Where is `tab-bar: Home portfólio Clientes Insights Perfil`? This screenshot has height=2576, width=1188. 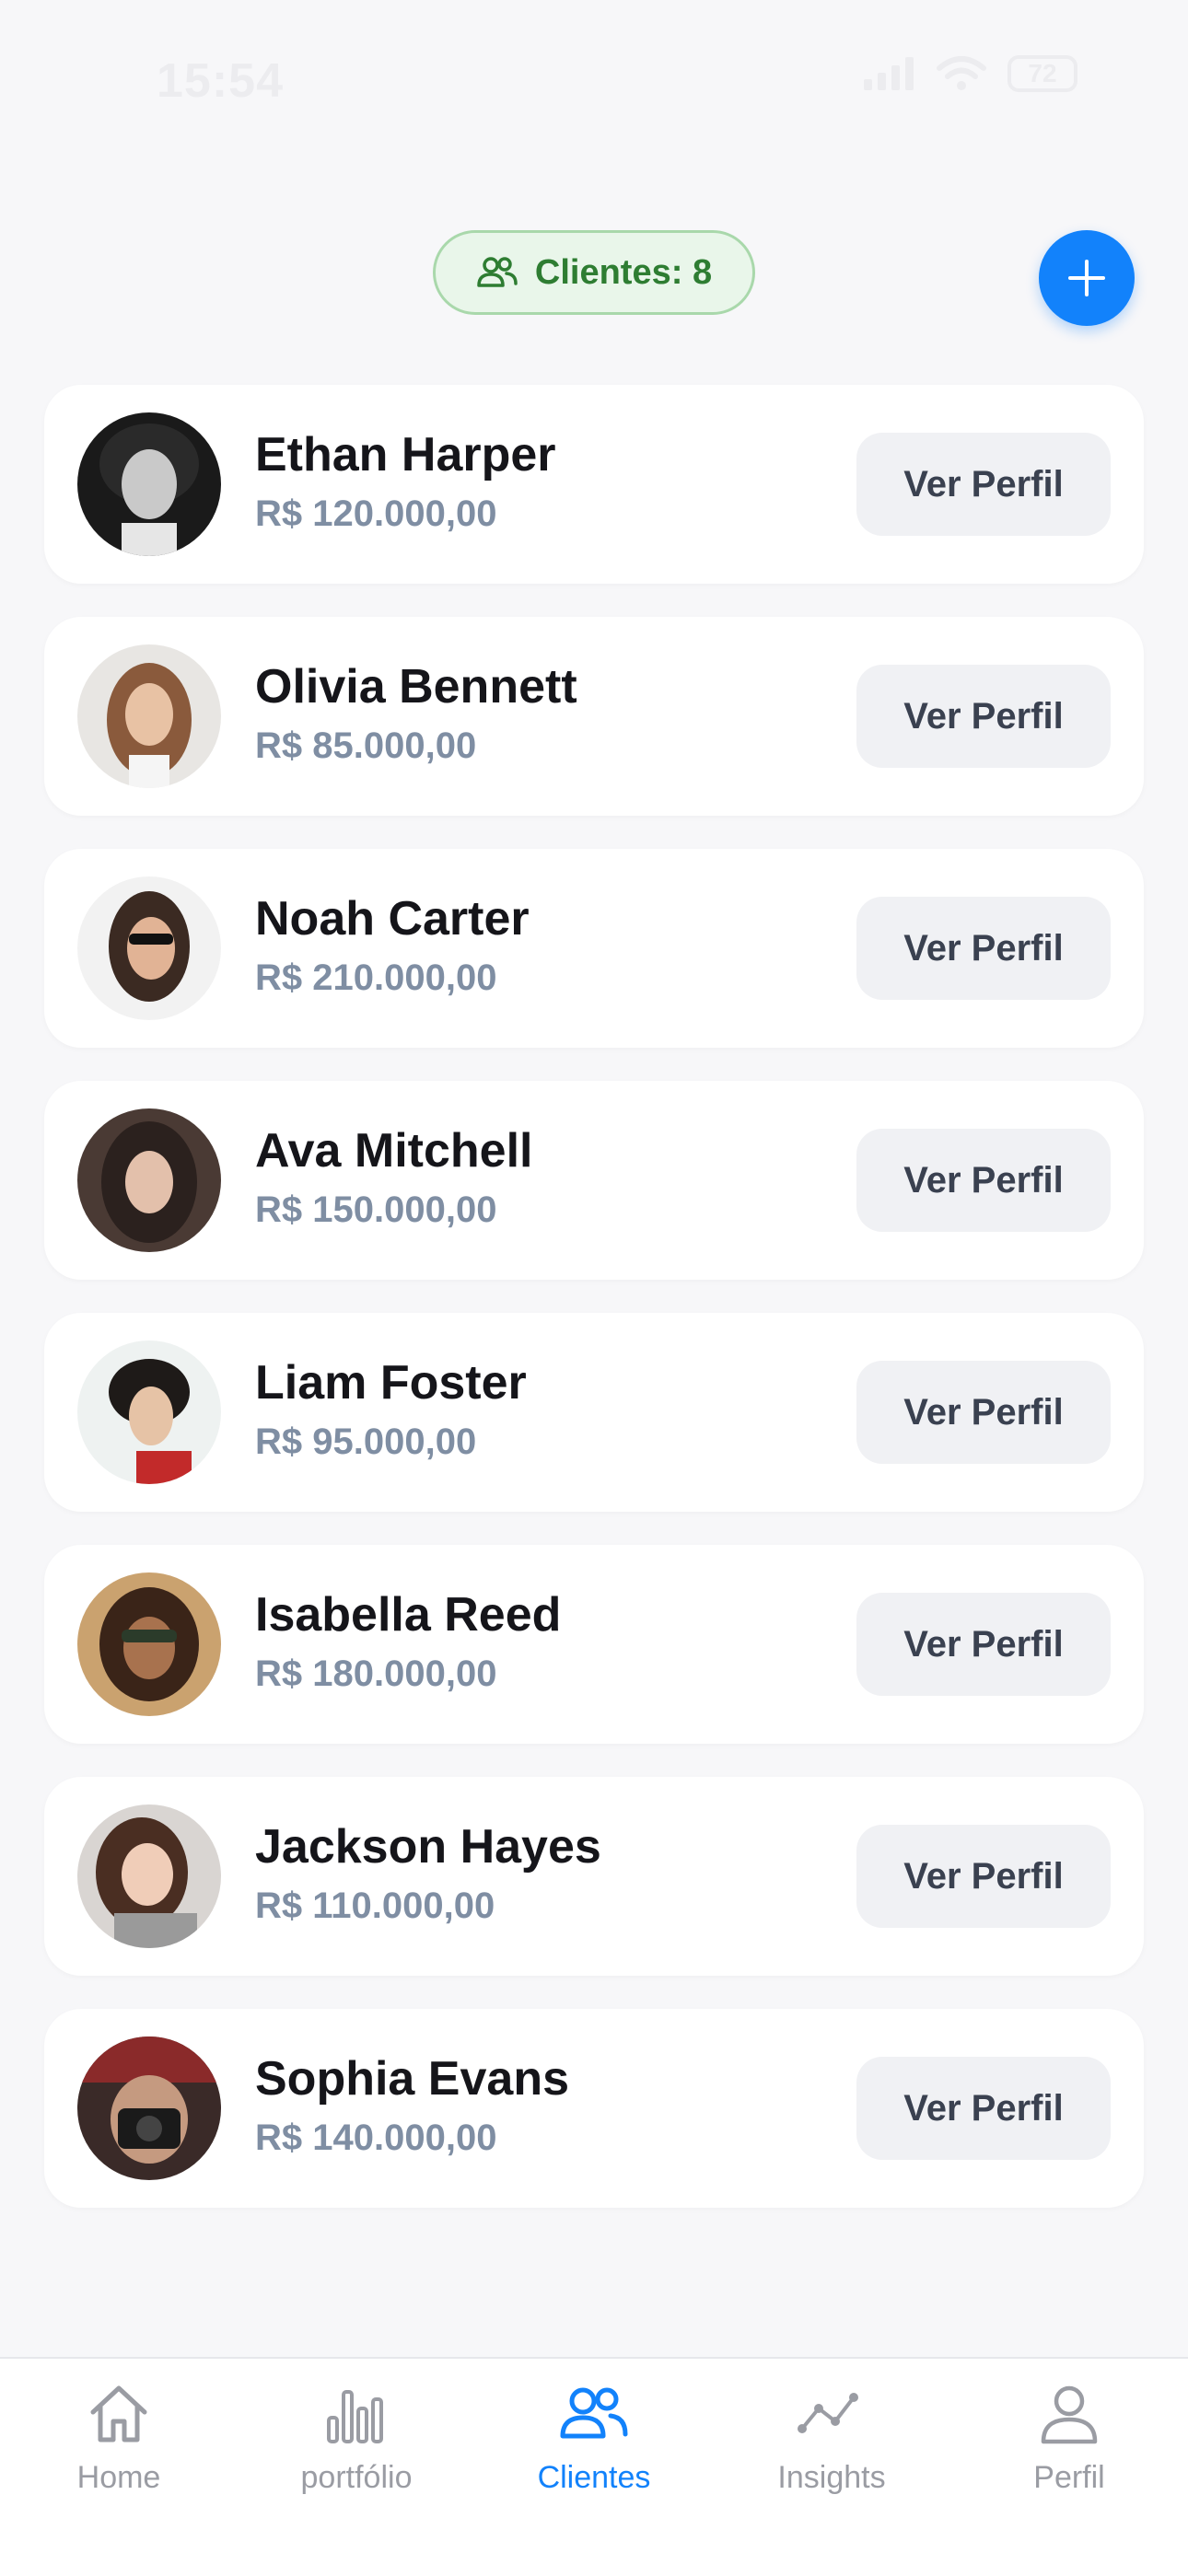
tab-bar: Home portfólio Clientes Insights Perfil is located at coordinates (594, 2466).